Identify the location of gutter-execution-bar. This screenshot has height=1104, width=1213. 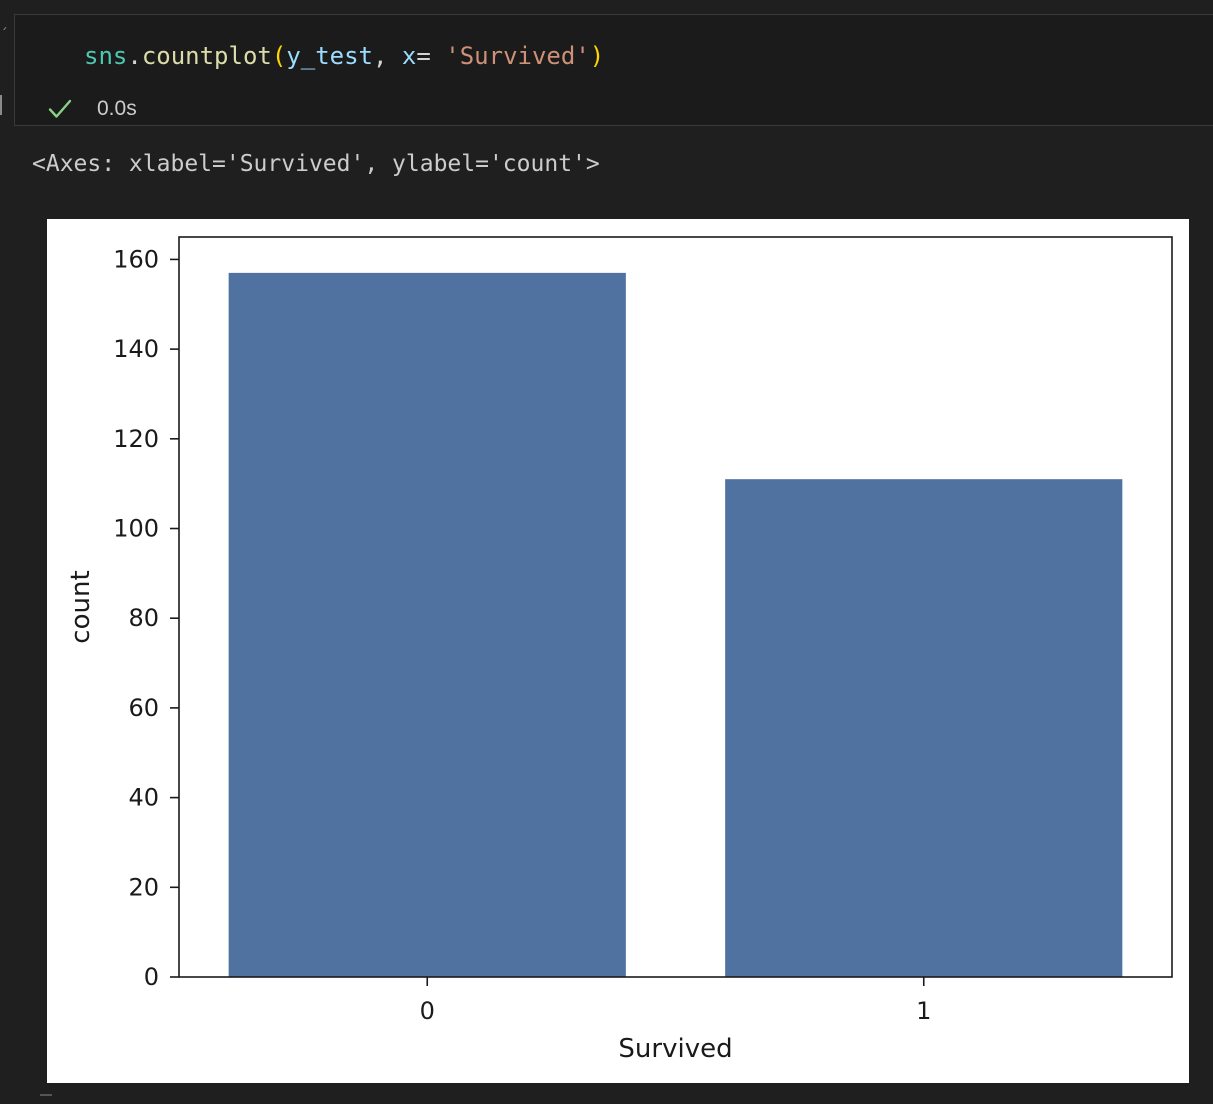
(1, 105).